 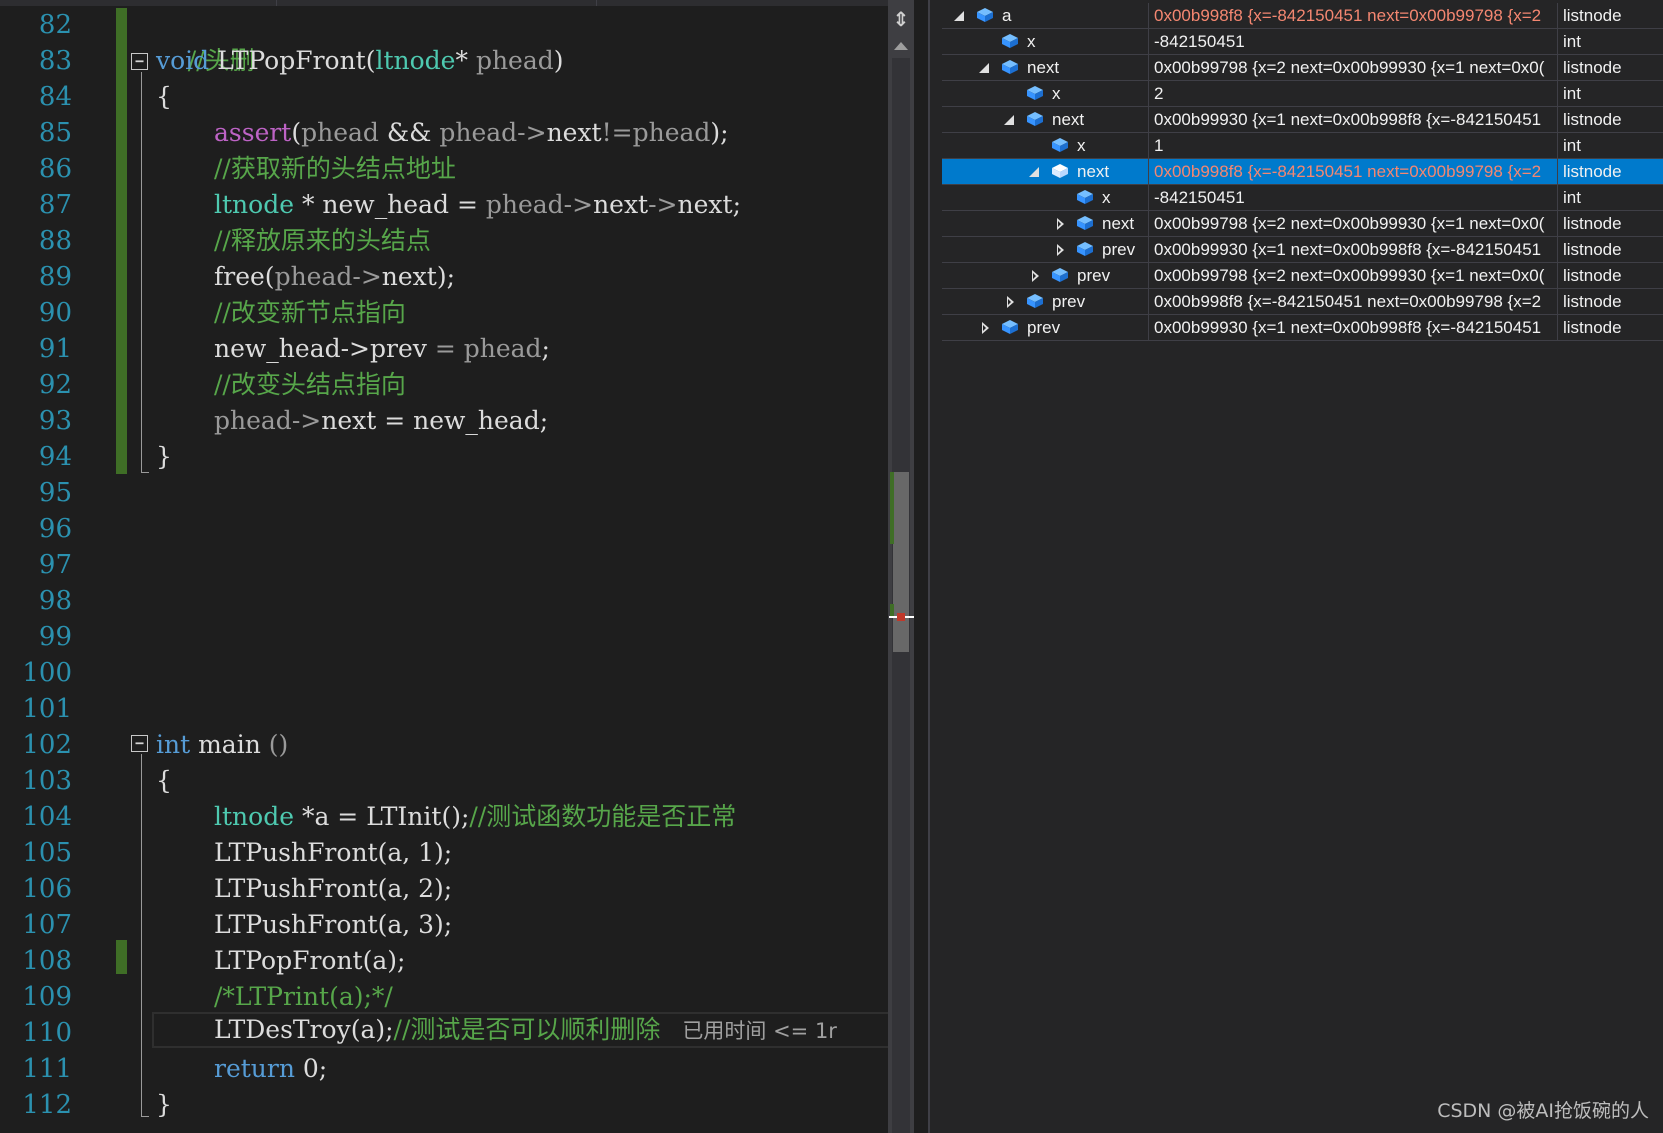 What do you see at coordinates (671, 132) in the screenshot?
I see `param-token: phead` at bounding box center [671, 132].